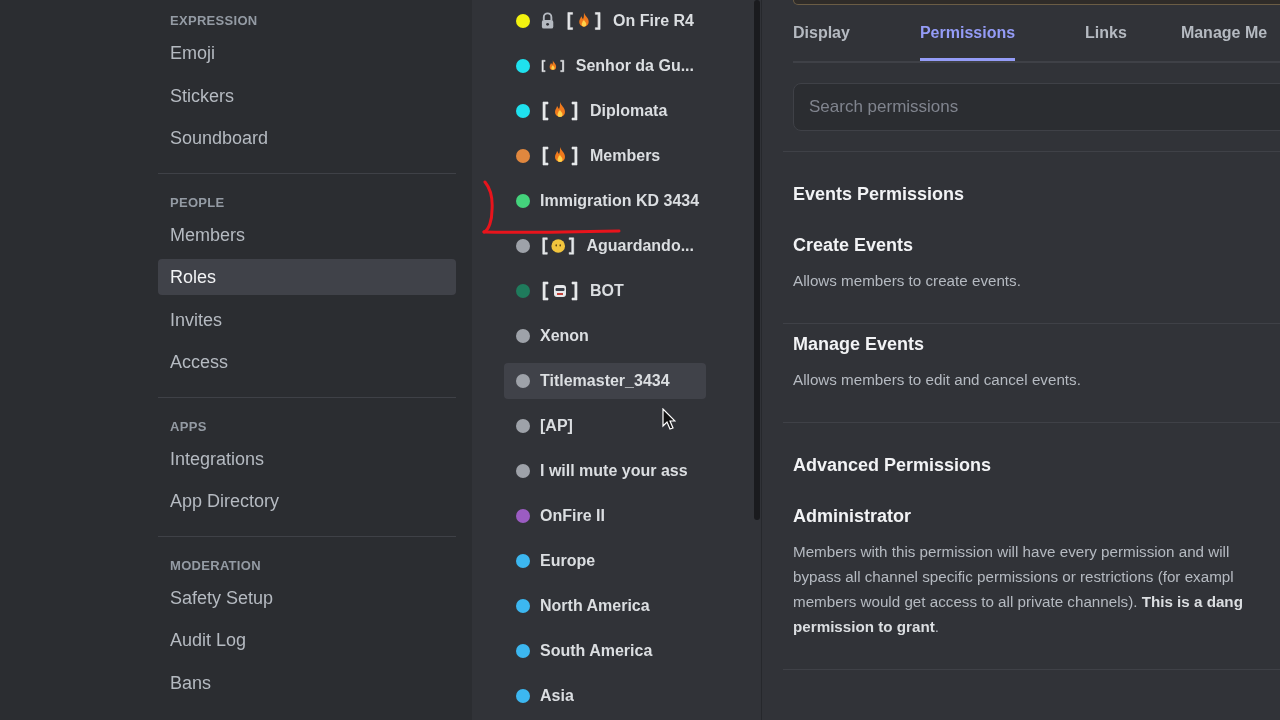 This screenshot has width=1280, height=720. What do you see at coordinates (821, 40) in the screenshot?
I see `tab: Display` at bounding box center [821, 40].